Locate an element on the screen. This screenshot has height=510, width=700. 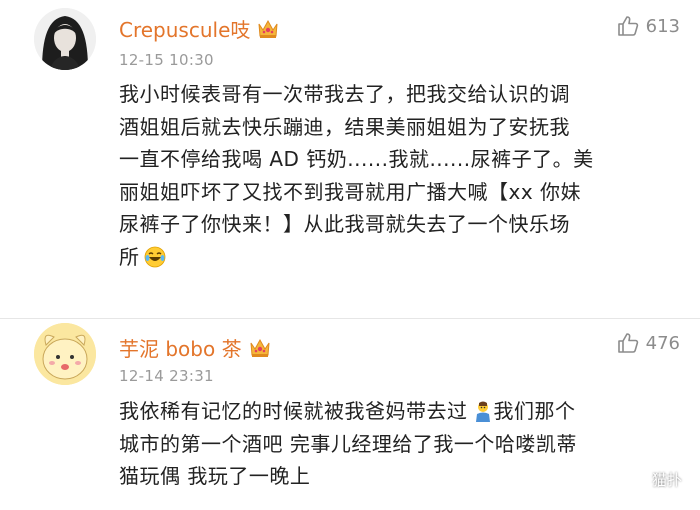
like-button: 476 is located at coordinates (648, 343).